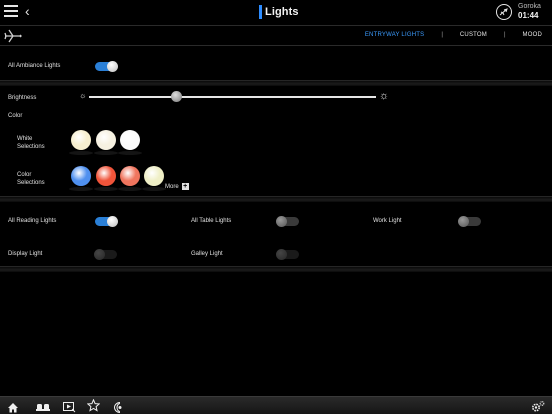  Describe the element at coordinates (185, 186) in the screenshot. I see `plus-icon: +` at that location.